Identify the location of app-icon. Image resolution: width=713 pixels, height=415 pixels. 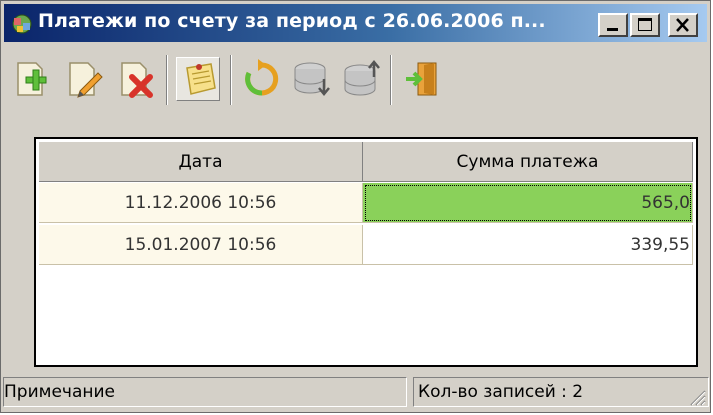
(22, 24).